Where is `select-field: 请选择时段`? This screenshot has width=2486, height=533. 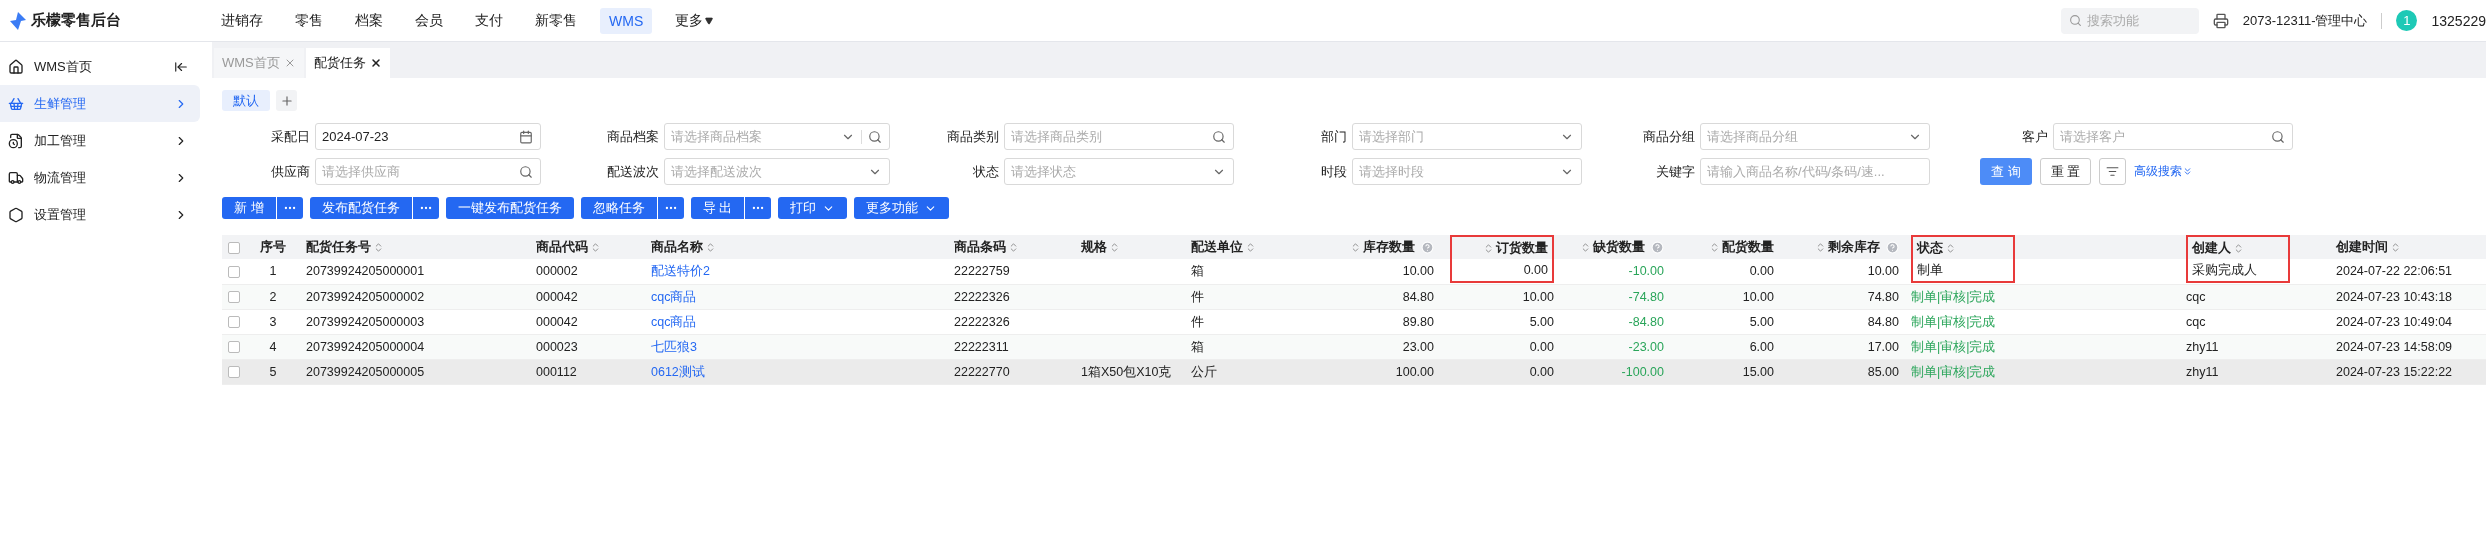
select-field: 请选择时段 is located at coordinates (1467, 171).